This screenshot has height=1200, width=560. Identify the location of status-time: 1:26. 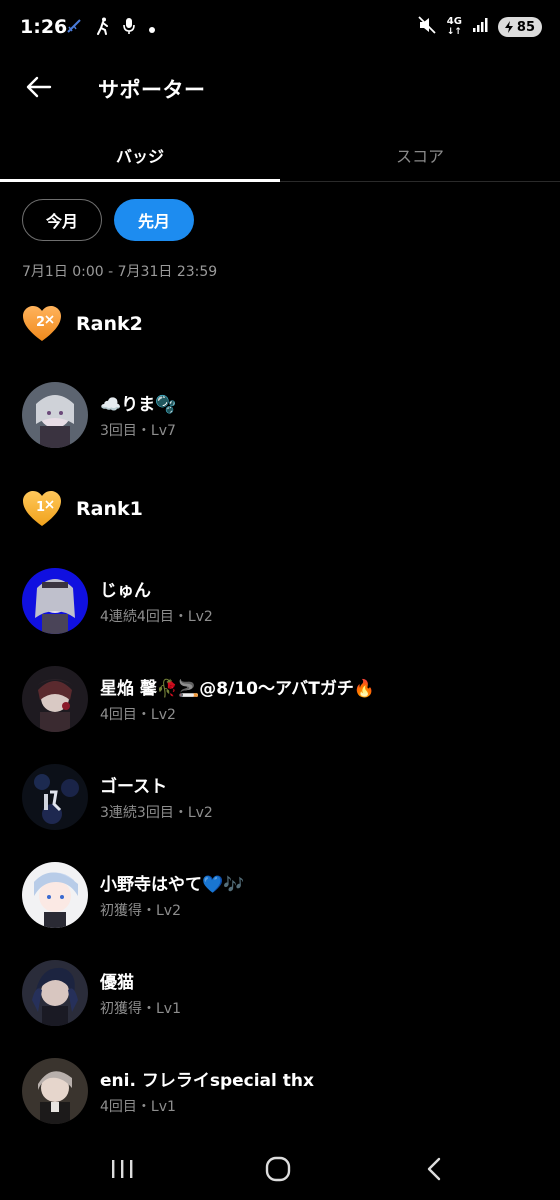
(44, 27).